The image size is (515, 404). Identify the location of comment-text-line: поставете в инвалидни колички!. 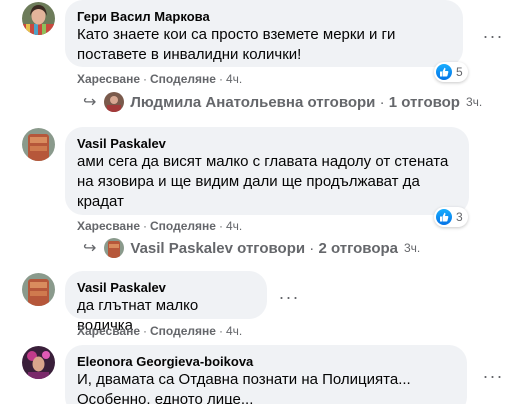
(189, 54).